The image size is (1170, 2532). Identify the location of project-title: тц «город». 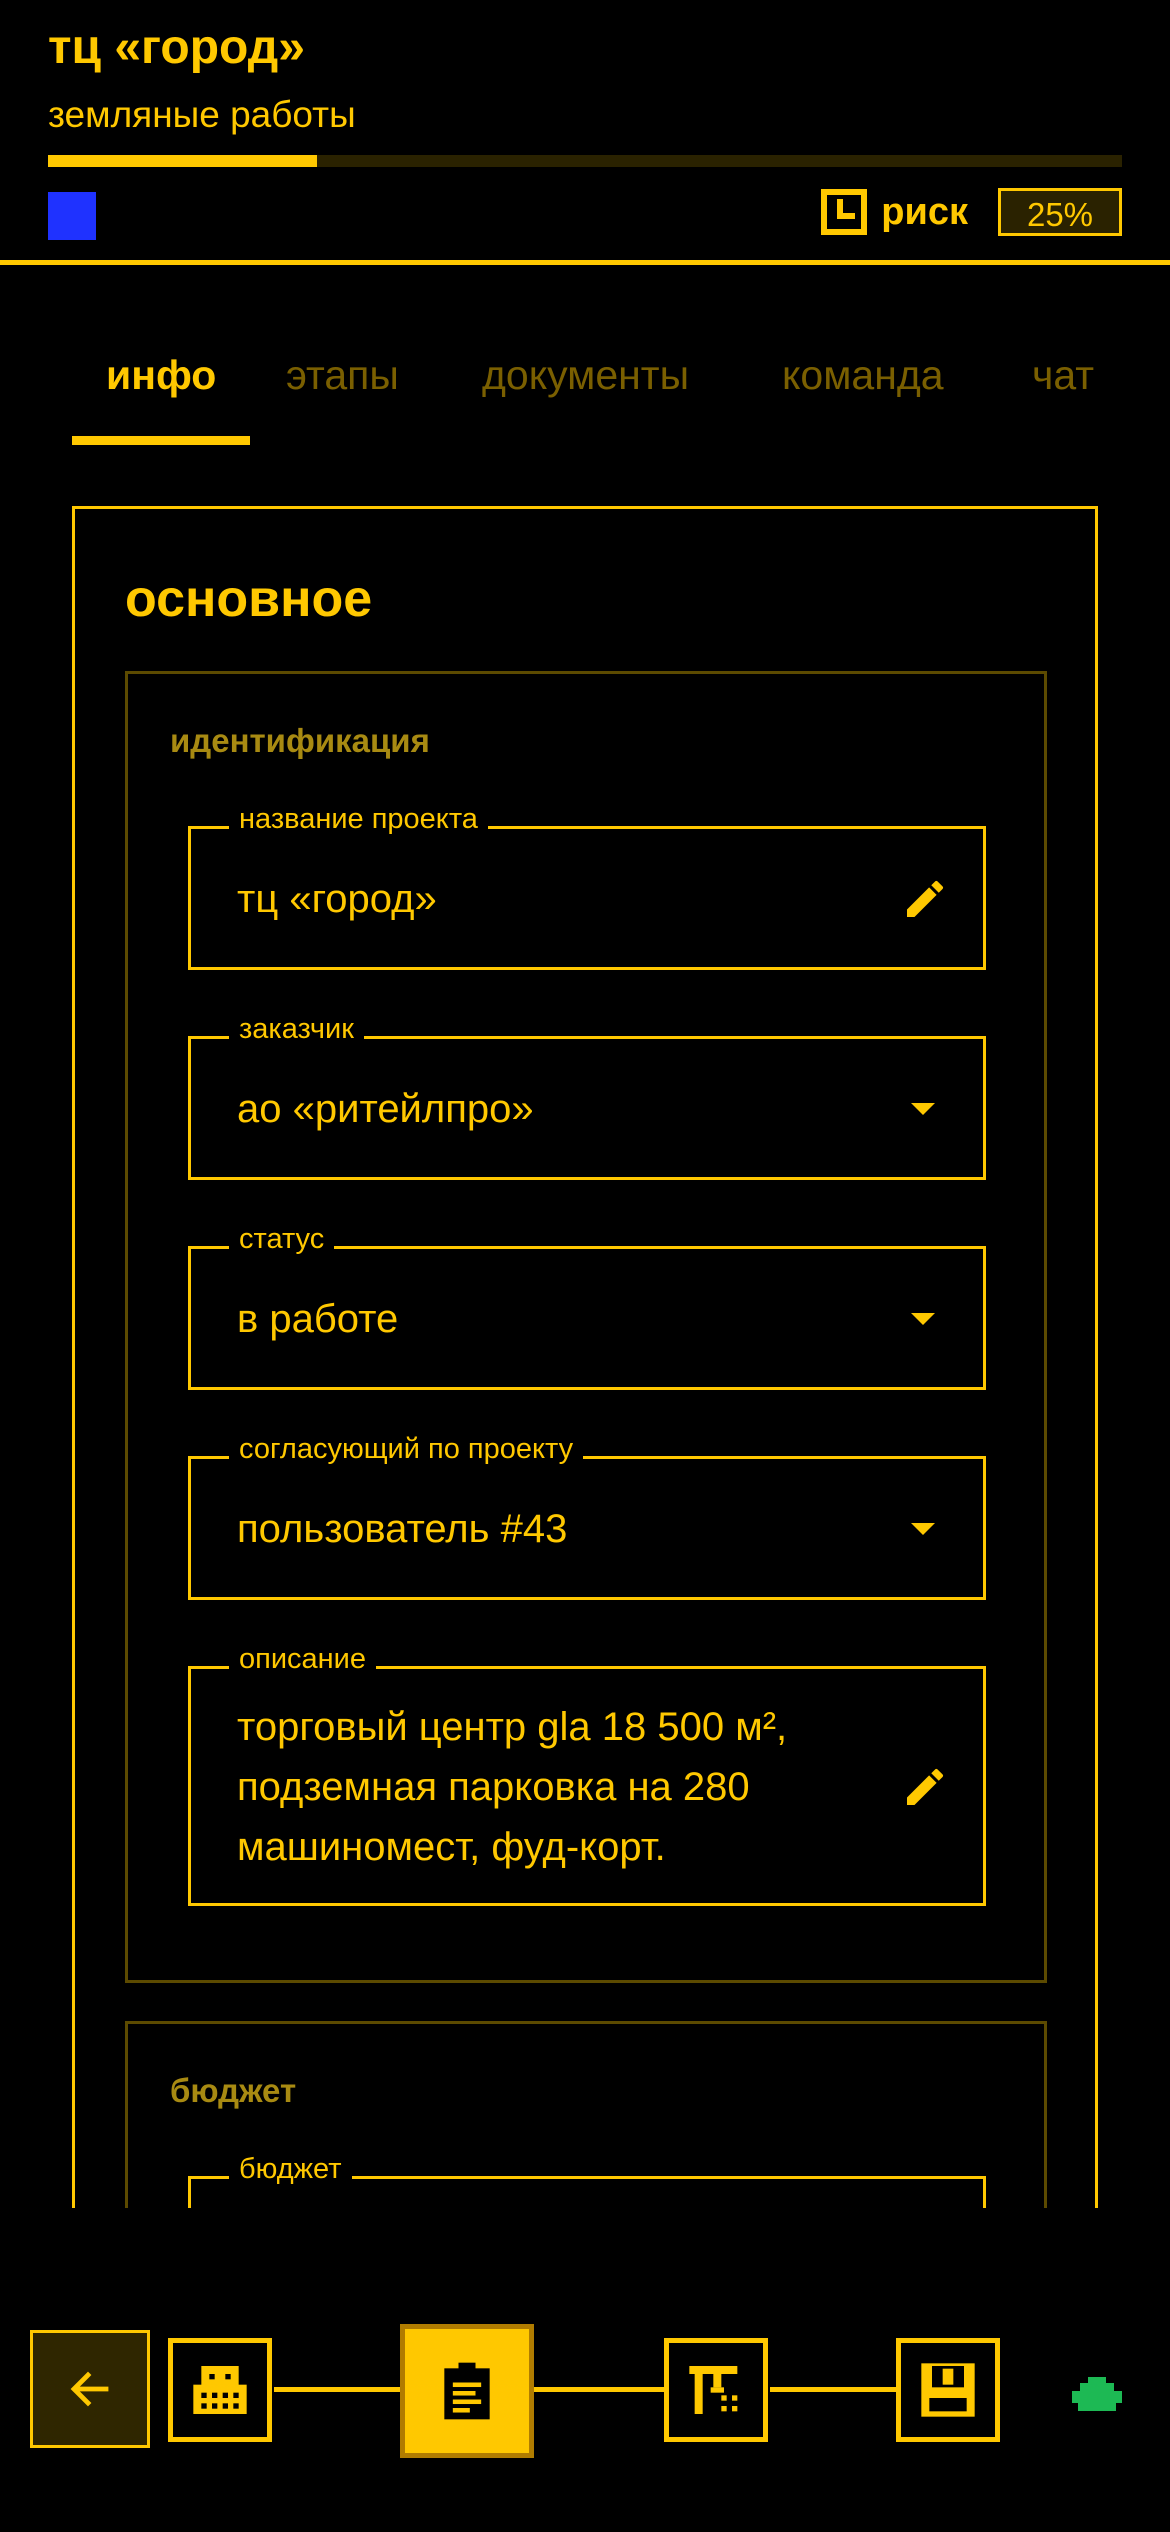
(176, 47).